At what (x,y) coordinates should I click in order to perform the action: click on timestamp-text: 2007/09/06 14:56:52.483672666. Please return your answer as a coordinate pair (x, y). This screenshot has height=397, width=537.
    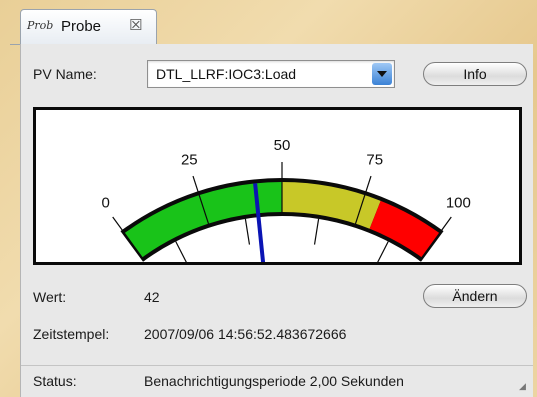
    Looking at the image, I should click on (245, 334).